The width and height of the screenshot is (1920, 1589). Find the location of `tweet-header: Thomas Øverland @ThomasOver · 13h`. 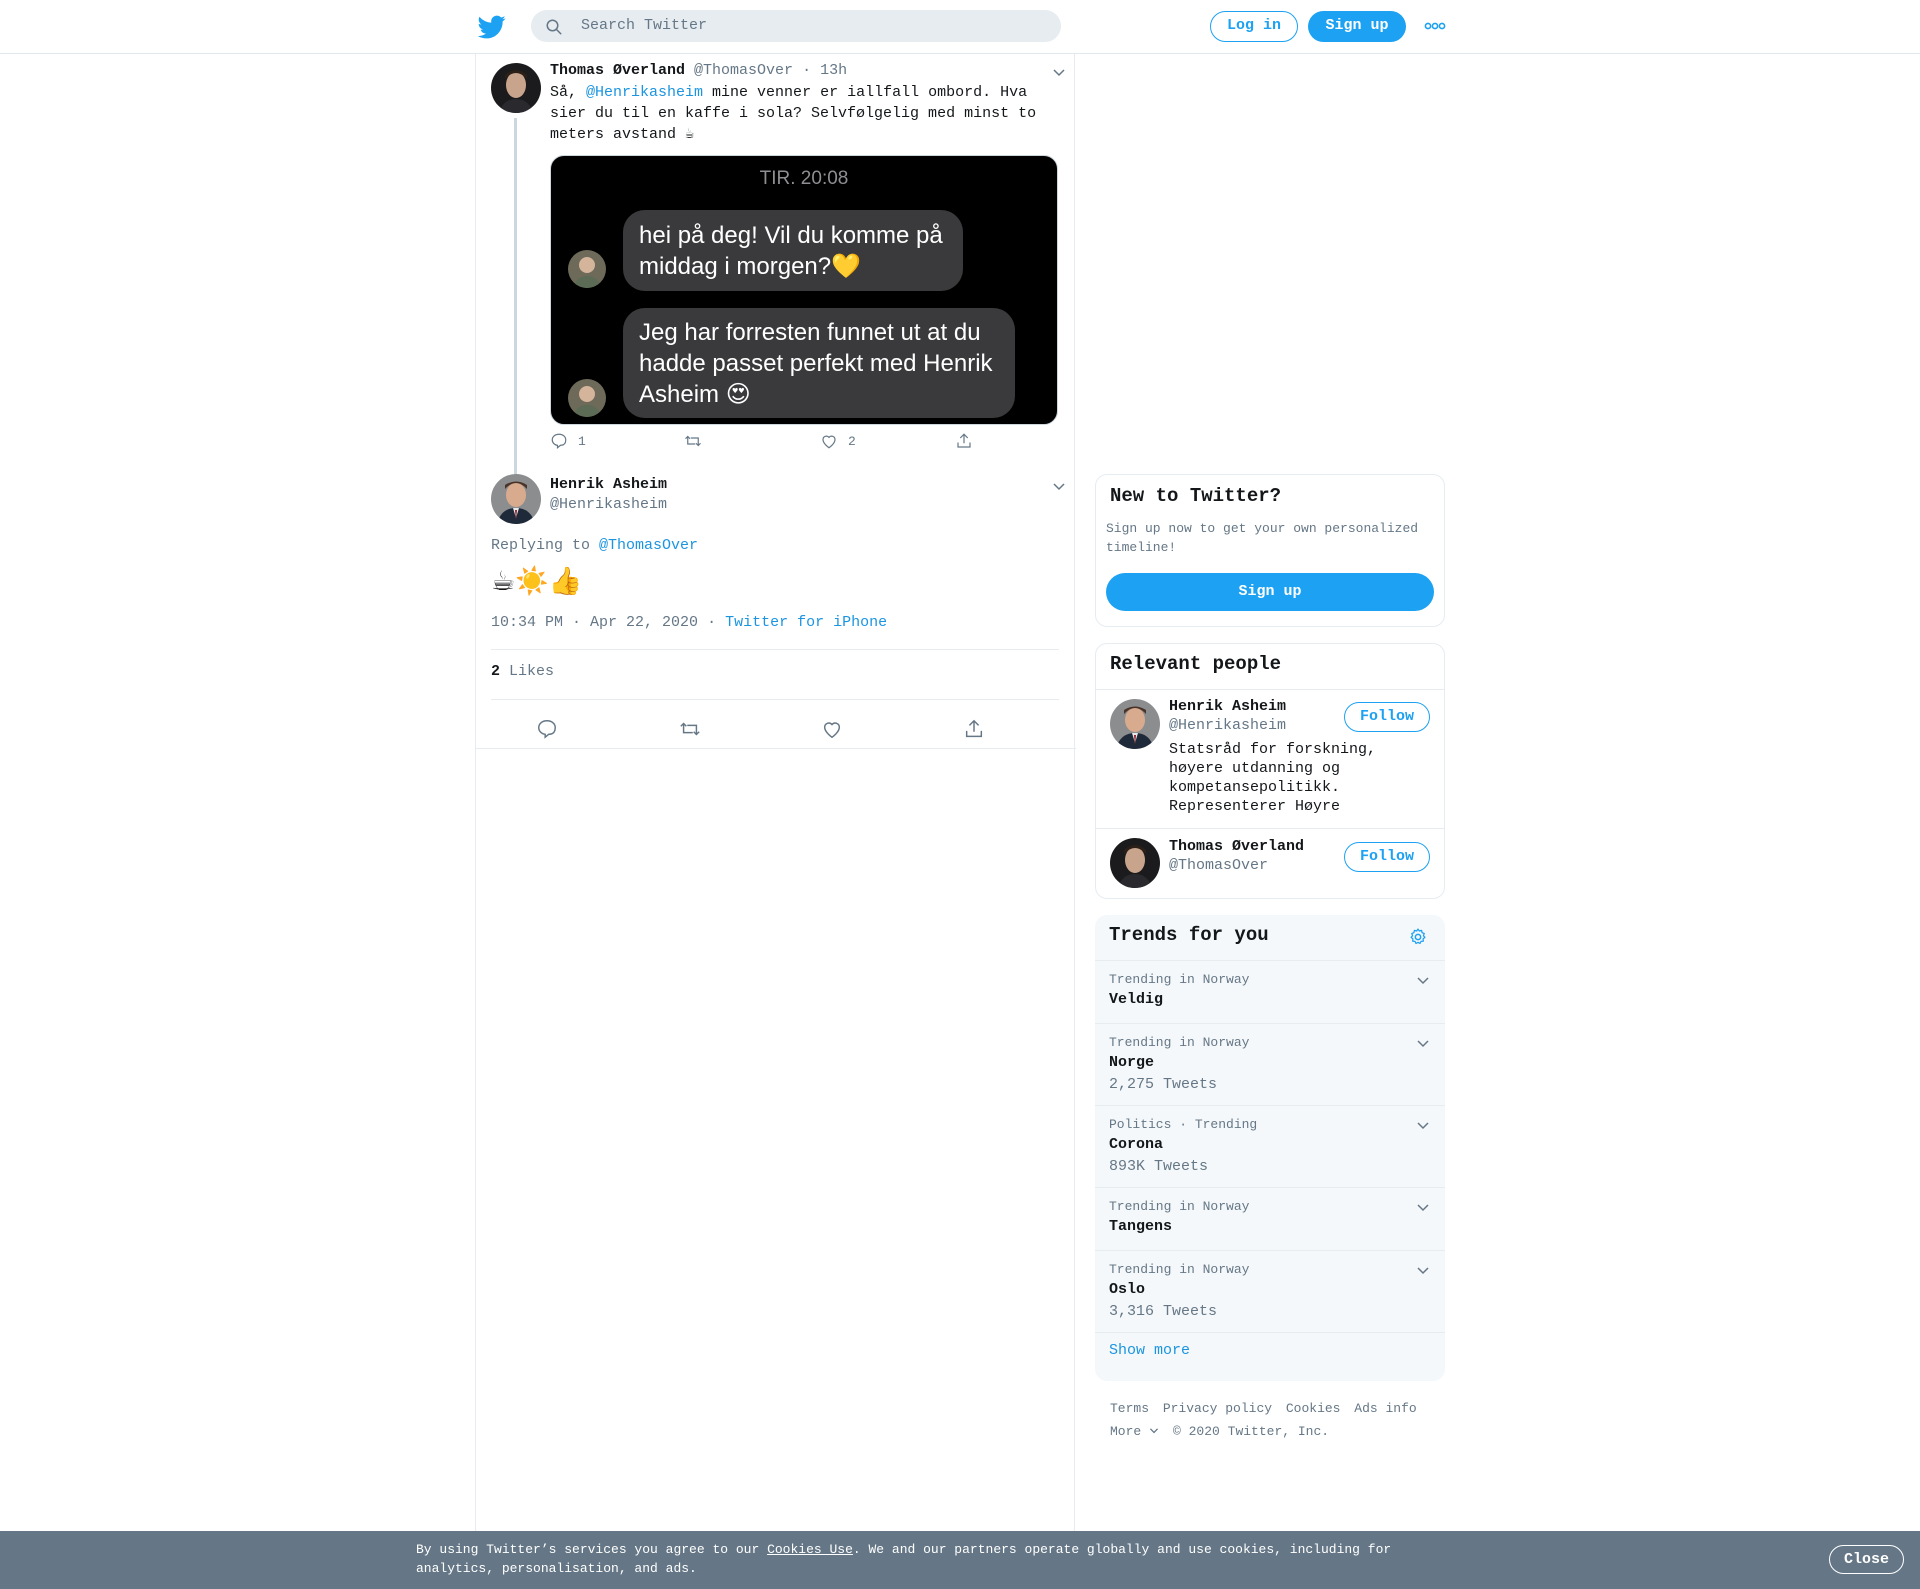

tweet-header: Thomas Øverland @ThomasOver · 13h is located at coordinates (698, 70).